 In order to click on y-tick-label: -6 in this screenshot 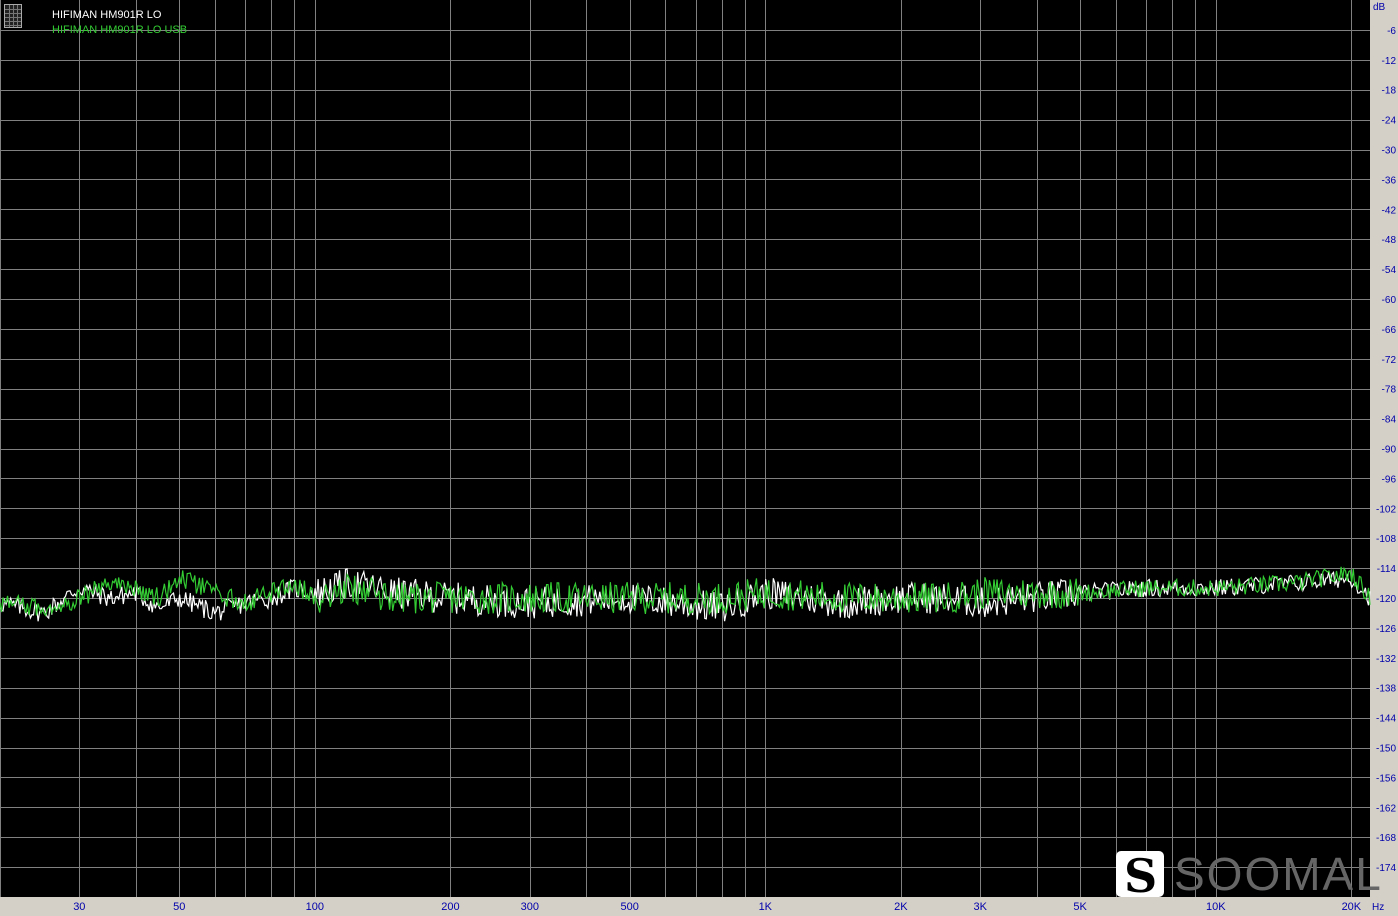, I will do `click(1391, 31)`.